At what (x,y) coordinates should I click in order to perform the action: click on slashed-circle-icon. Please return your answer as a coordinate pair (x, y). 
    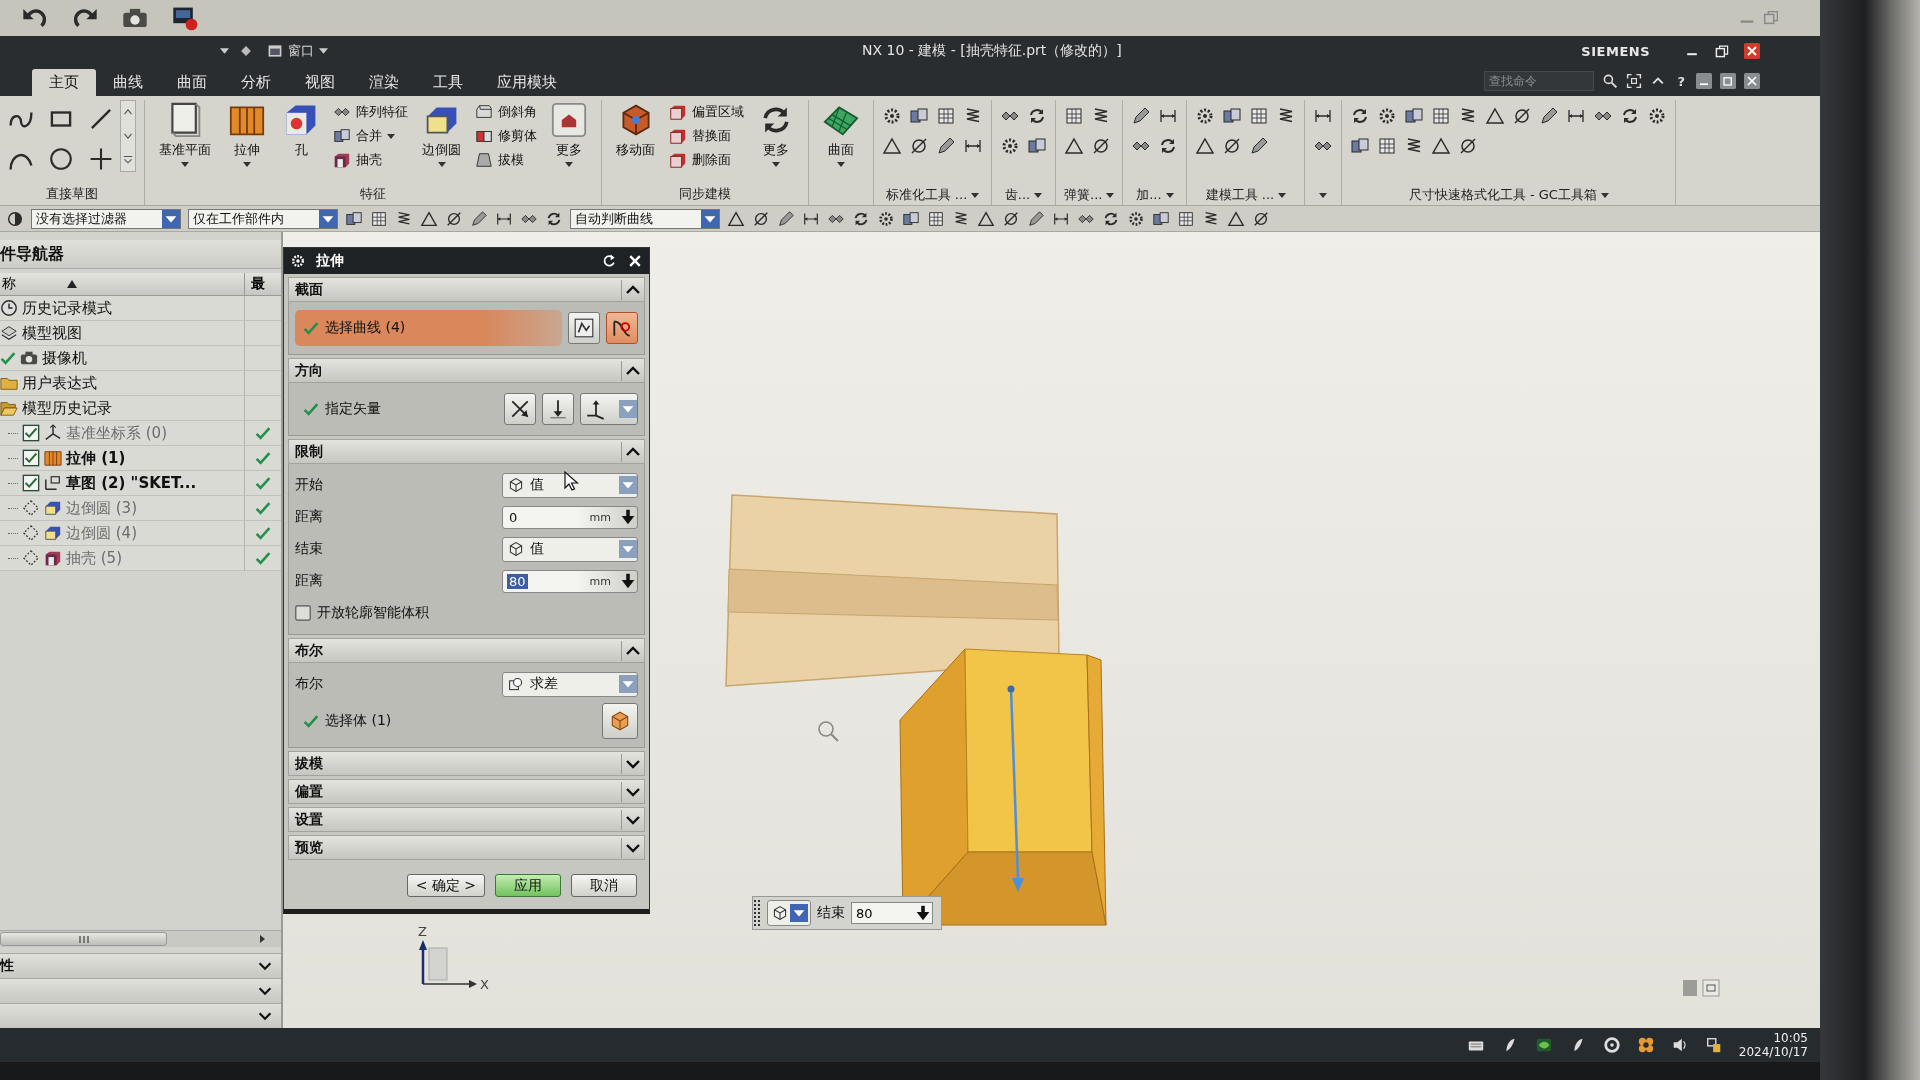
    Looking at the image, I should click on (1101, 146).